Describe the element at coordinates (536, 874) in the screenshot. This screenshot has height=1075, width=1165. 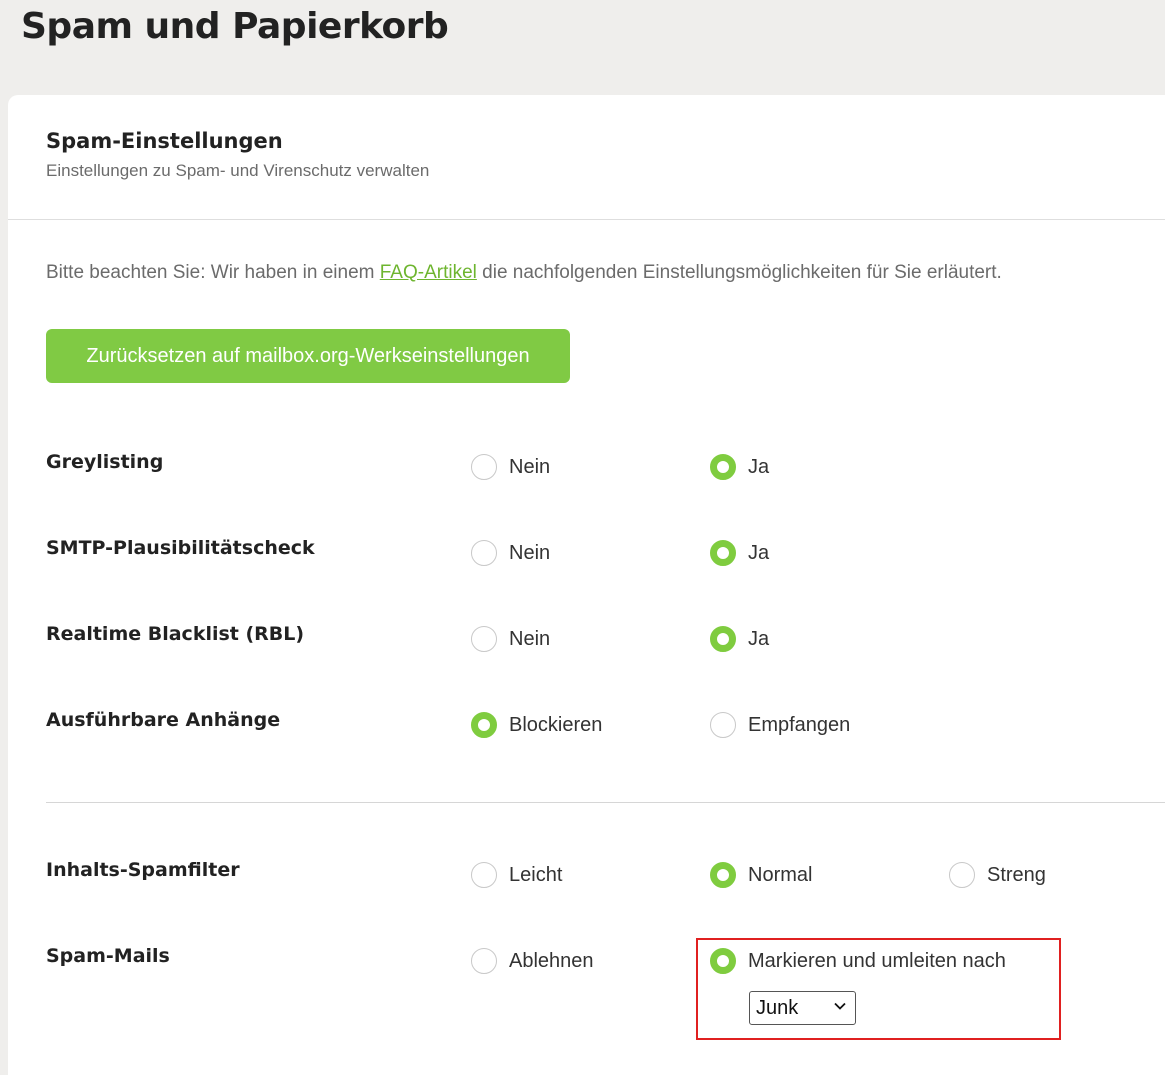
I see `option-label: Leicht` at that location.